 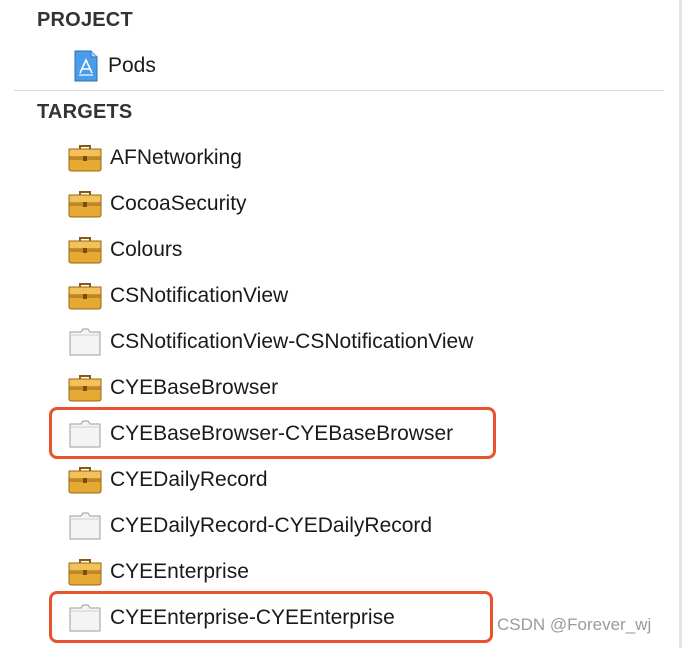 What do you see at coordinates (85, 20) in the screenshot?
I see `project-section-header: PROJECT` at bounding box center [85, 20].